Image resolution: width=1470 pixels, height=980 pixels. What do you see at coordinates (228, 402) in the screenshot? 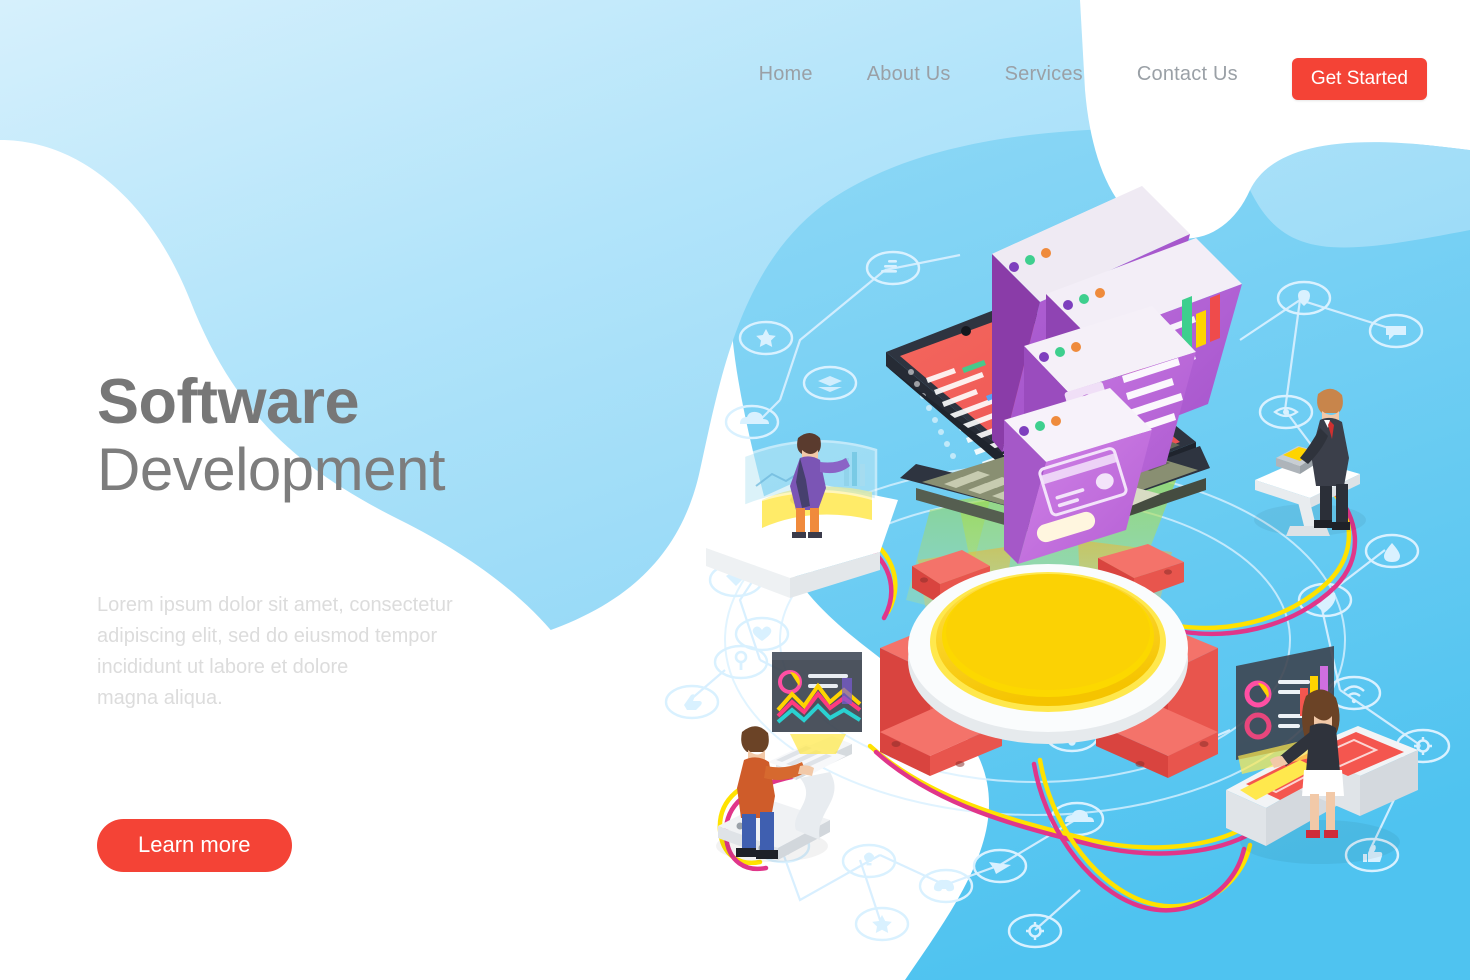
I see `page-title-bold: Software` at bounding box center [228, 402].